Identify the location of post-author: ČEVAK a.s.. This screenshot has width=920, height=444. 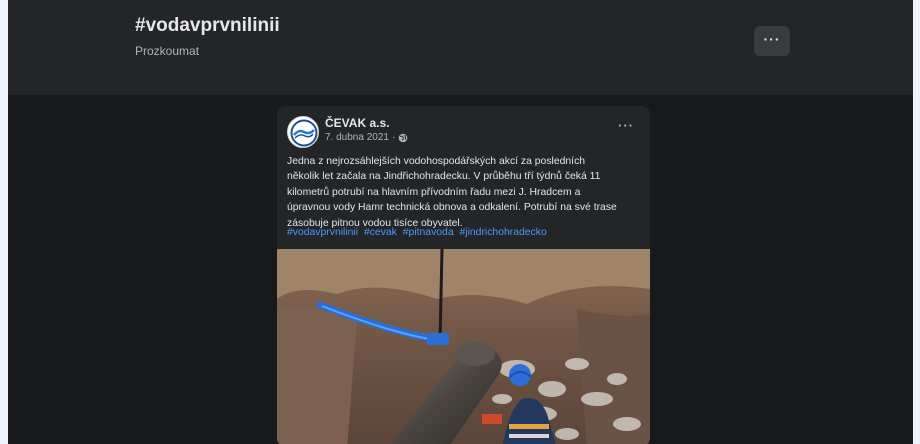
(357, 123).